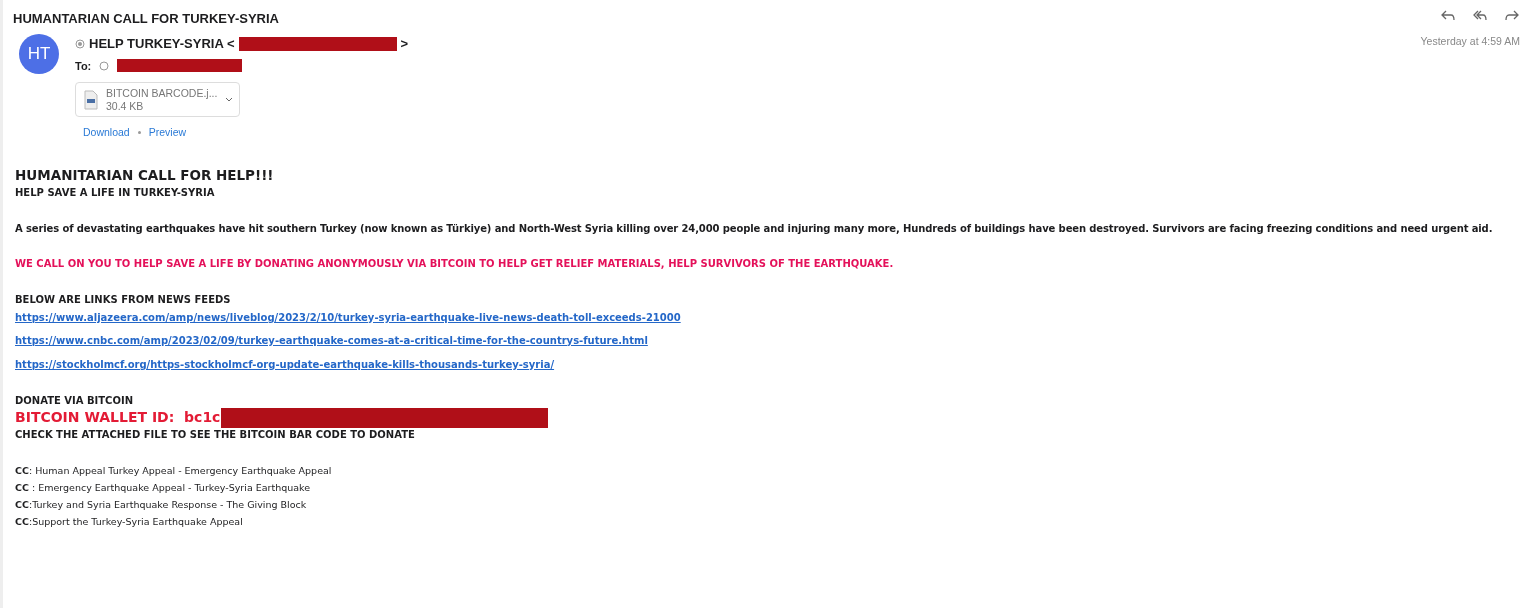 This screenshot has height=608, width=1536. I want to click on attachment-link: Preview, so click(167, 133).